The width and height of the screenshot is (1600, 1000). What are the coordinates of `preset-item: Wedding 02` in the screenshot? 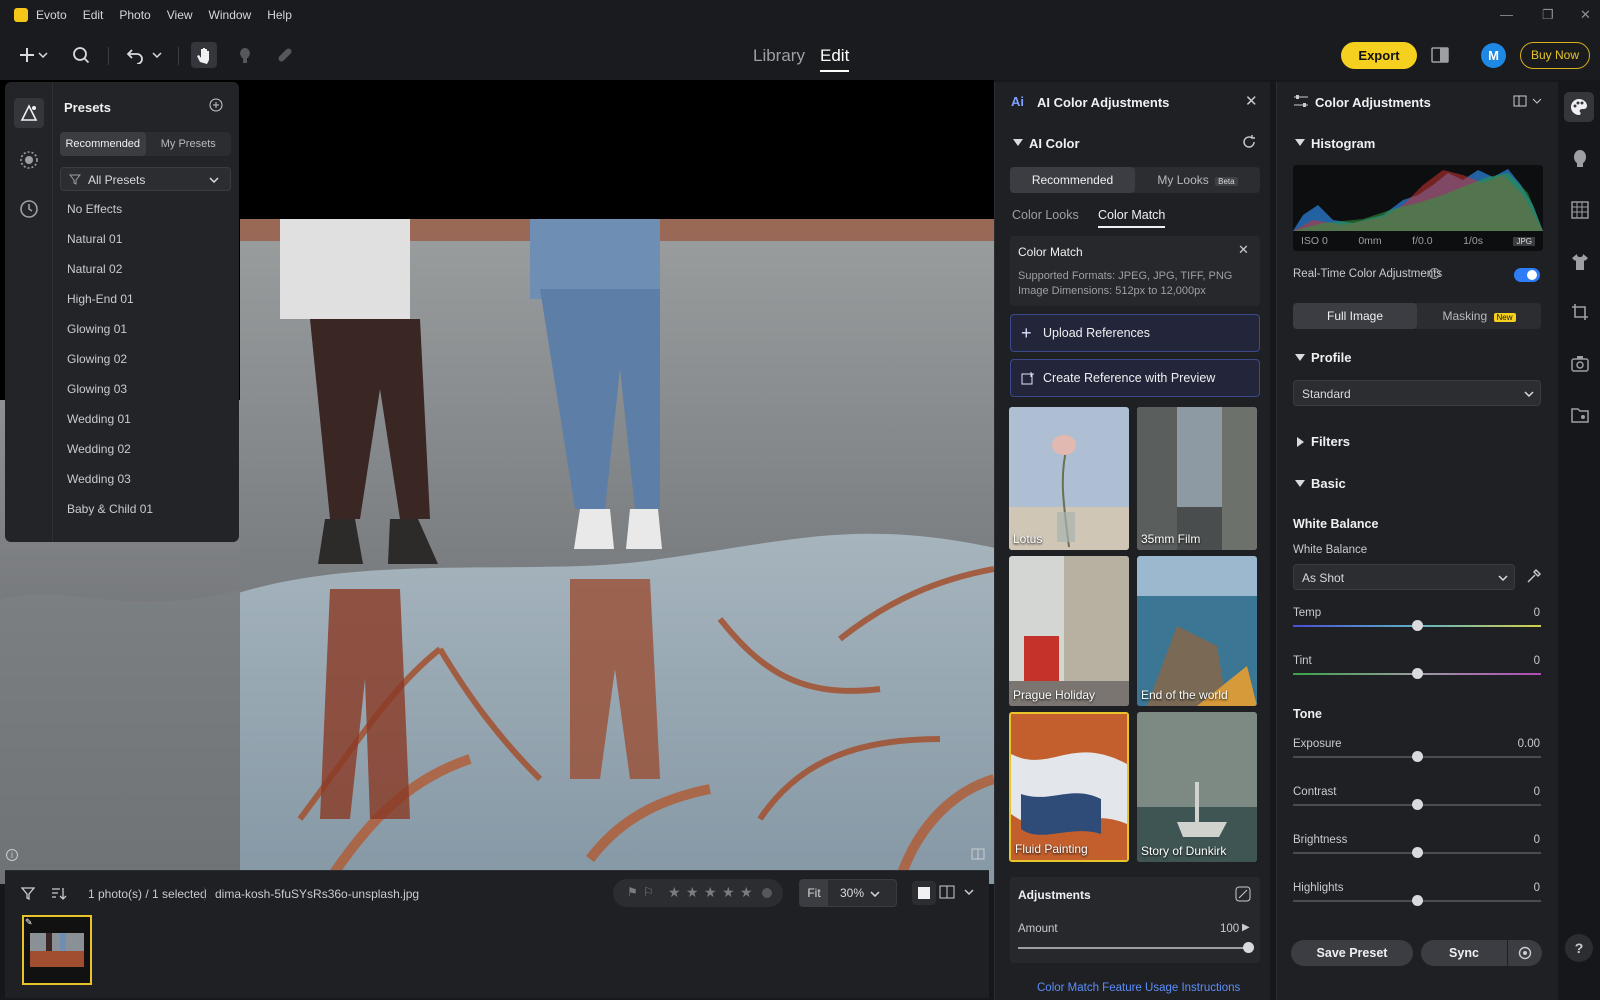 It's located at (99, 449).